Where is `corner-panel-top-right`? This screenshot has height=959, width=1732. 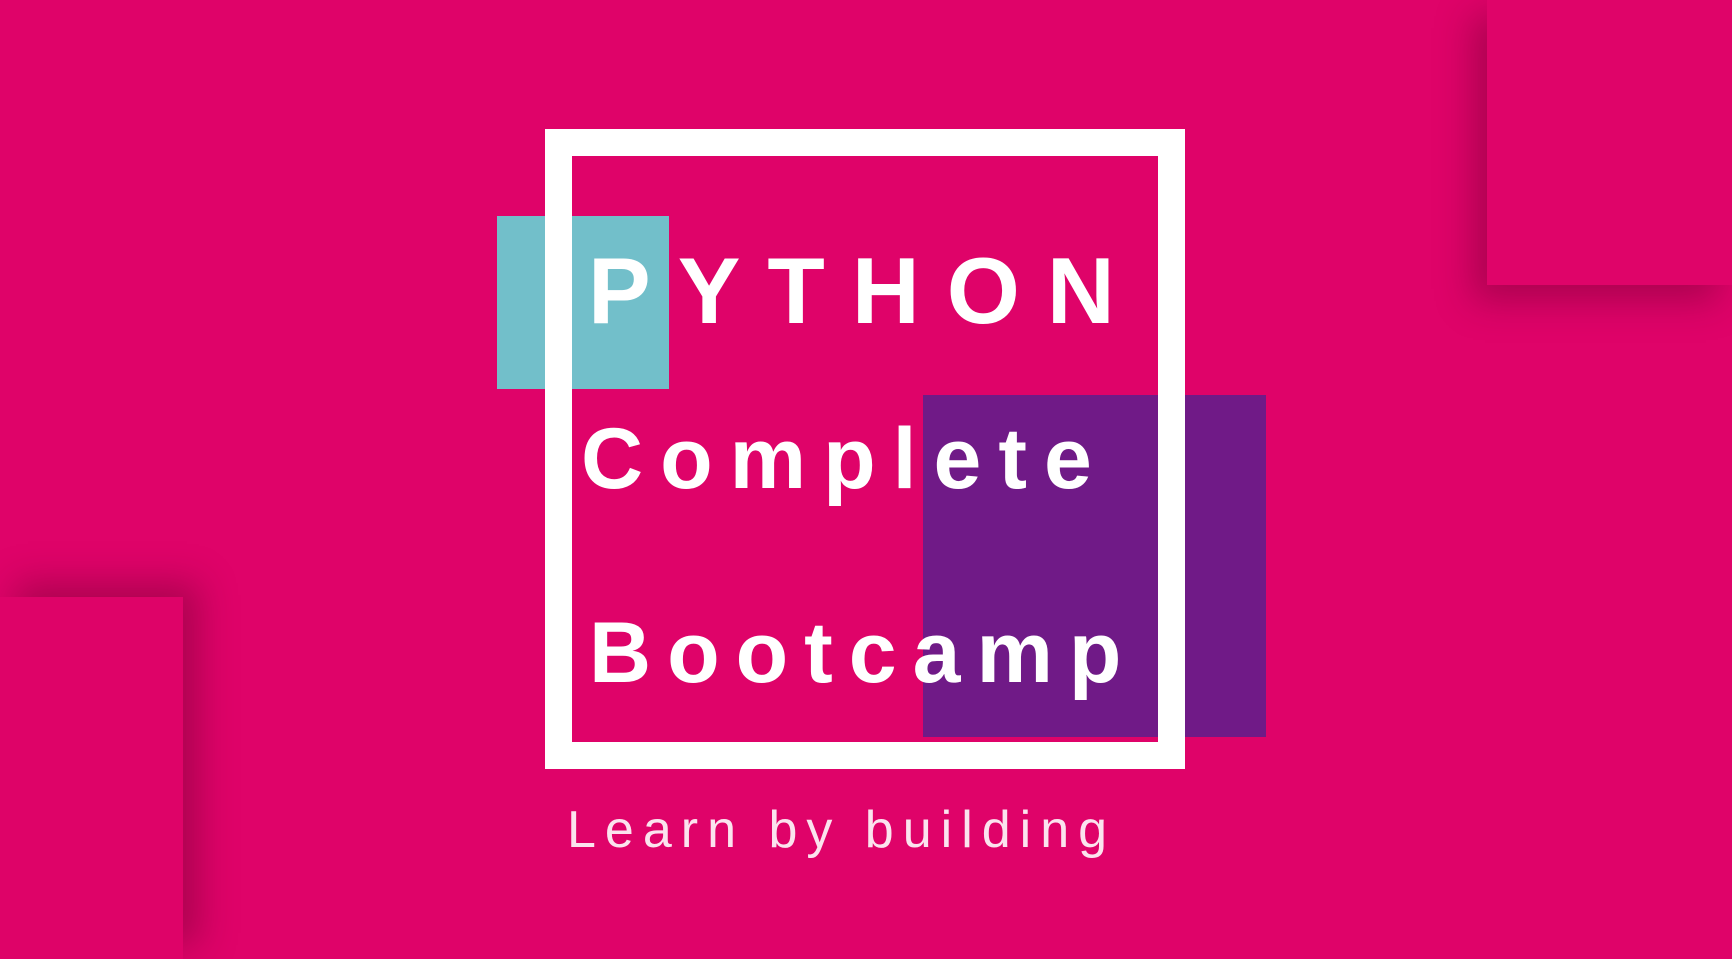
corner-panel-top-right is located at coordinates (1609, 142).